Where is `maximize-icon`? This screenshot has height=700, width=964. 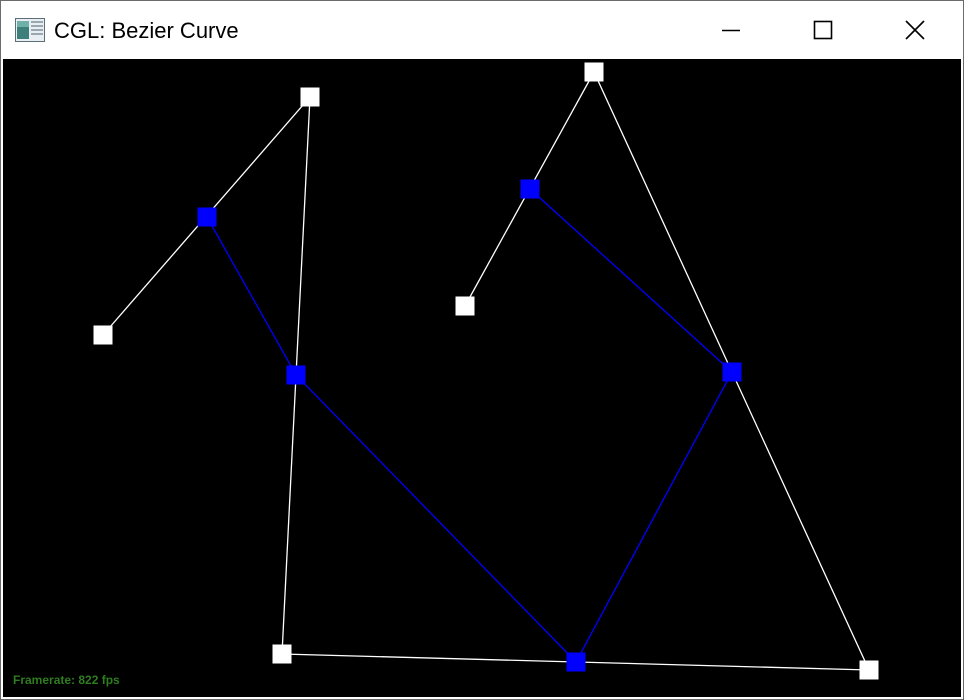
maximize-icon is located at coordinates (823, 29).